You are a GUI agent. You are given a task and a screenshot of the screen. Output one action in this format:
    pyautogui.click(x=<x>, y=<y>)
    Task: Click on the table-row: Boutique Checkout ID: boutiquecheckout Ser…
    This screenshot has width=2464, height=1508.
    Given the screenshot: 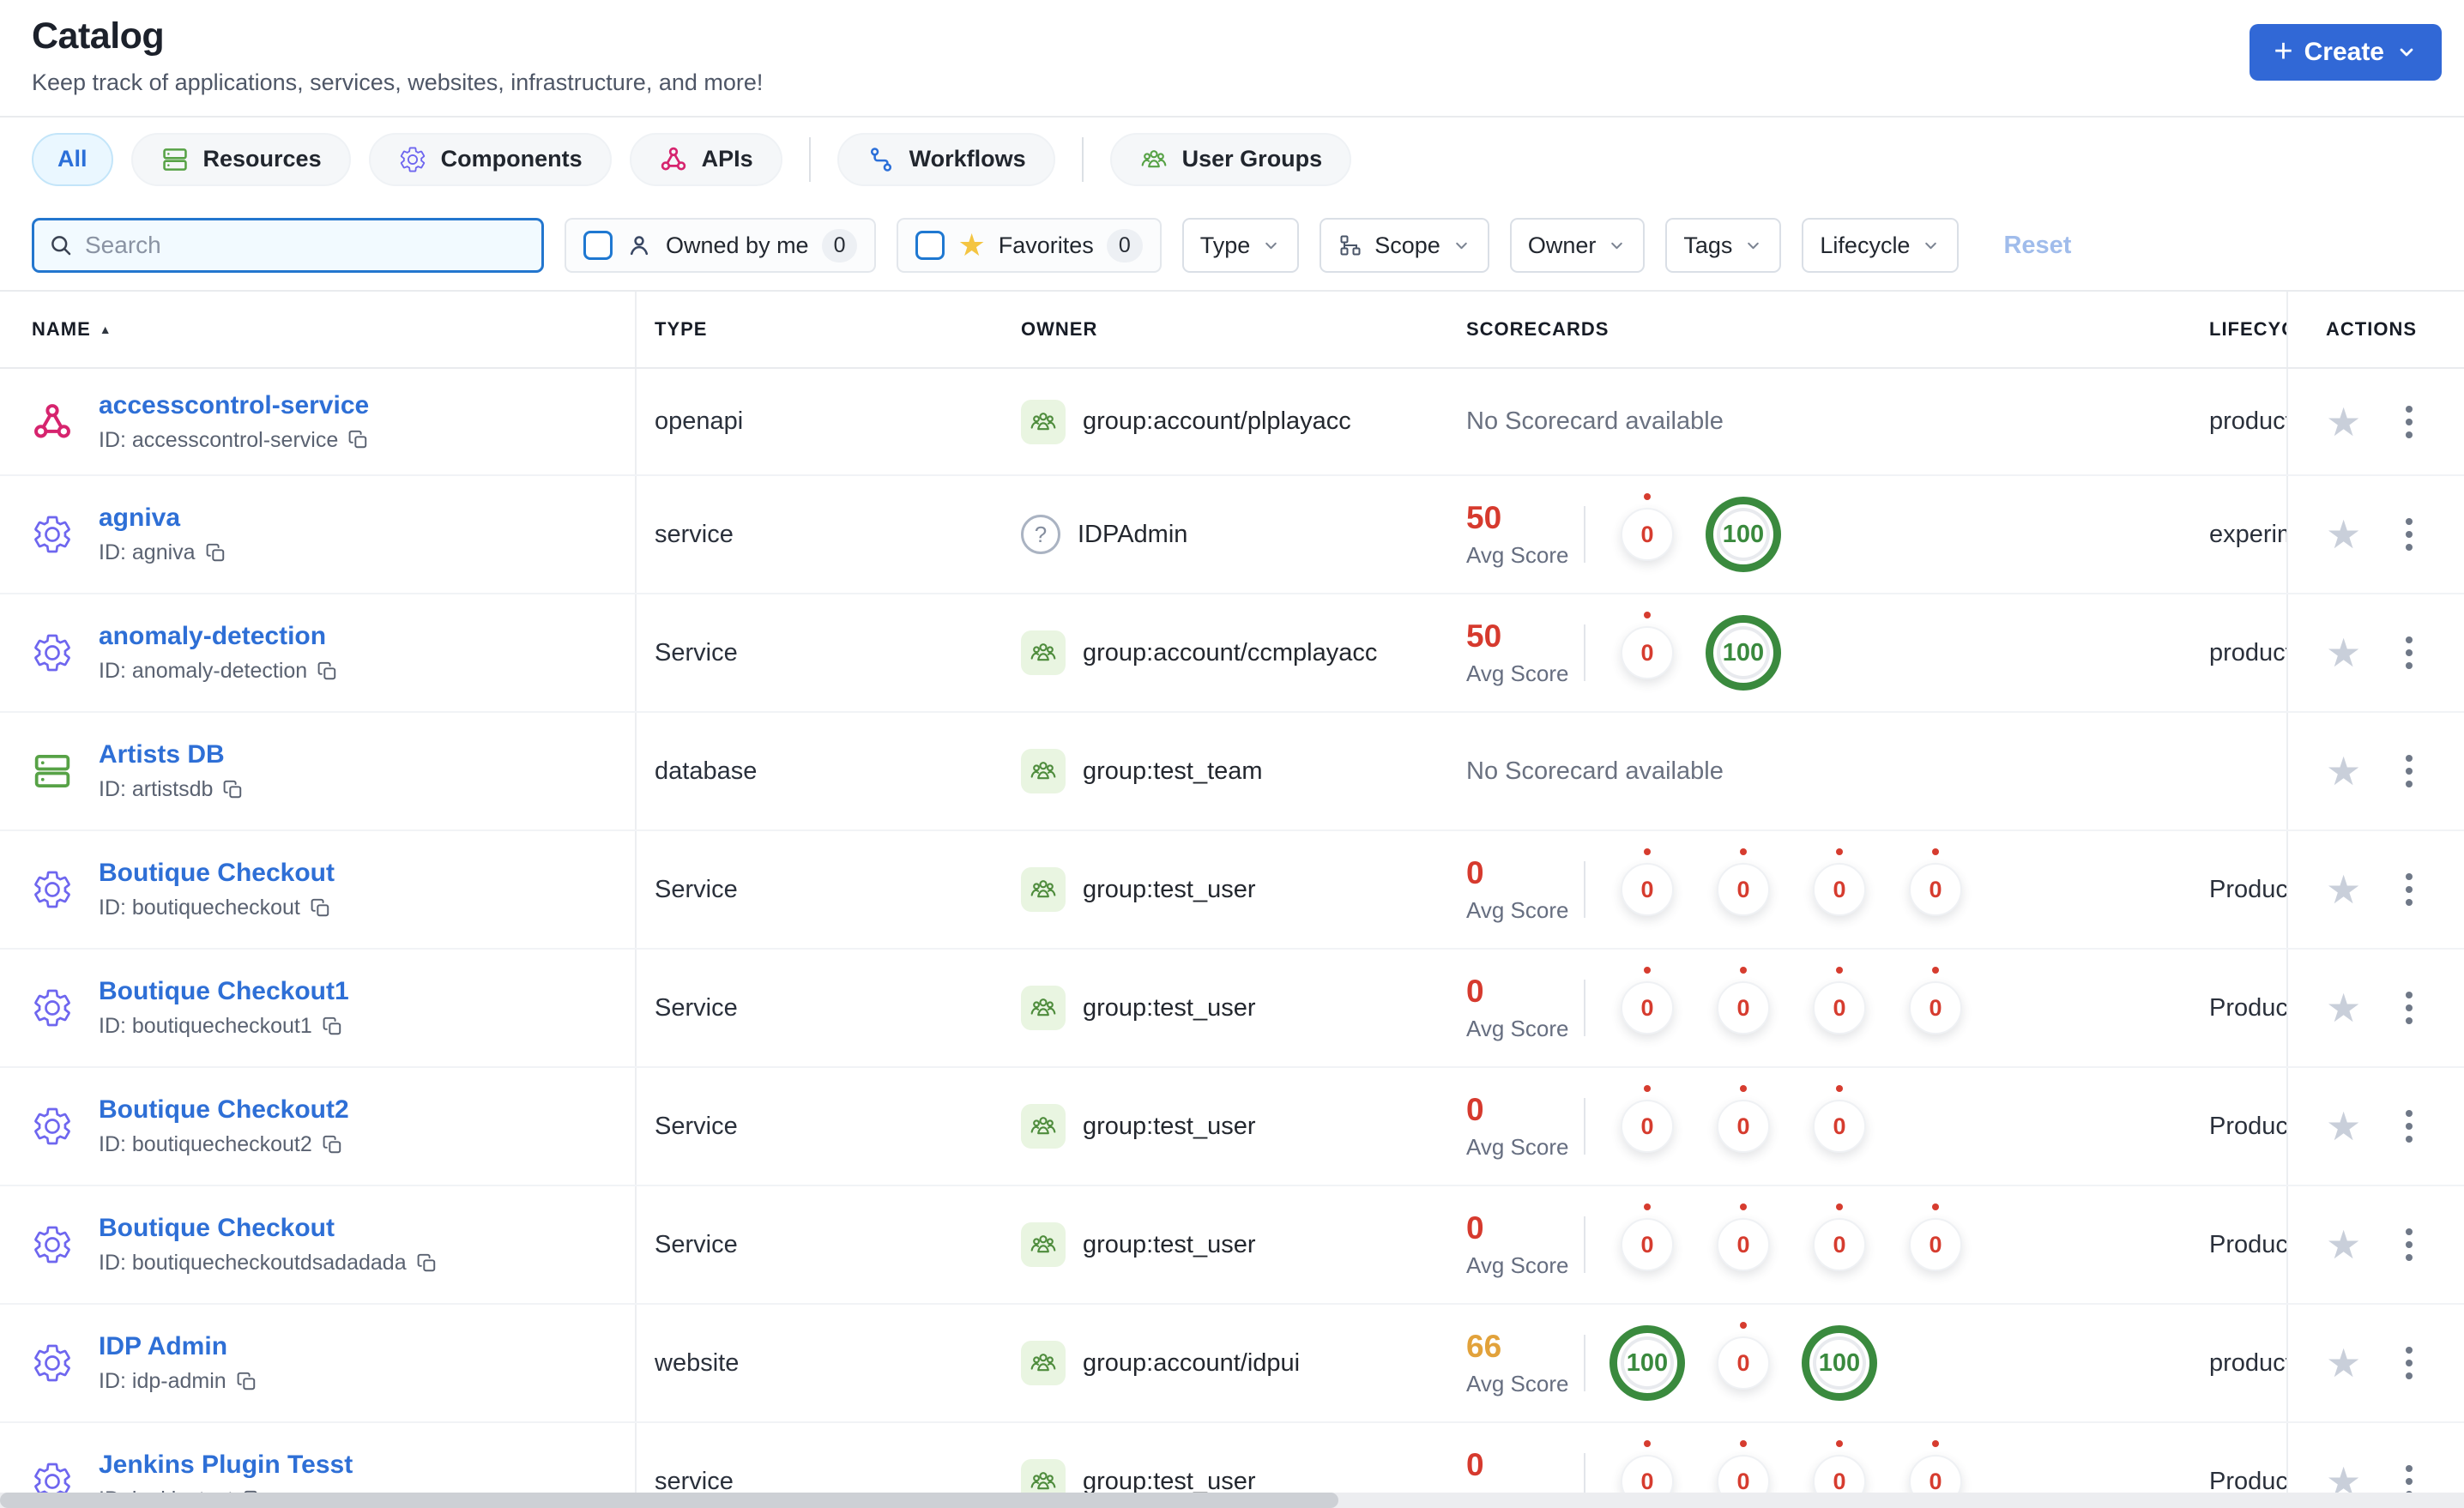 What is the action you would take?
    pyautogui.click(x=1232, y=890)
    